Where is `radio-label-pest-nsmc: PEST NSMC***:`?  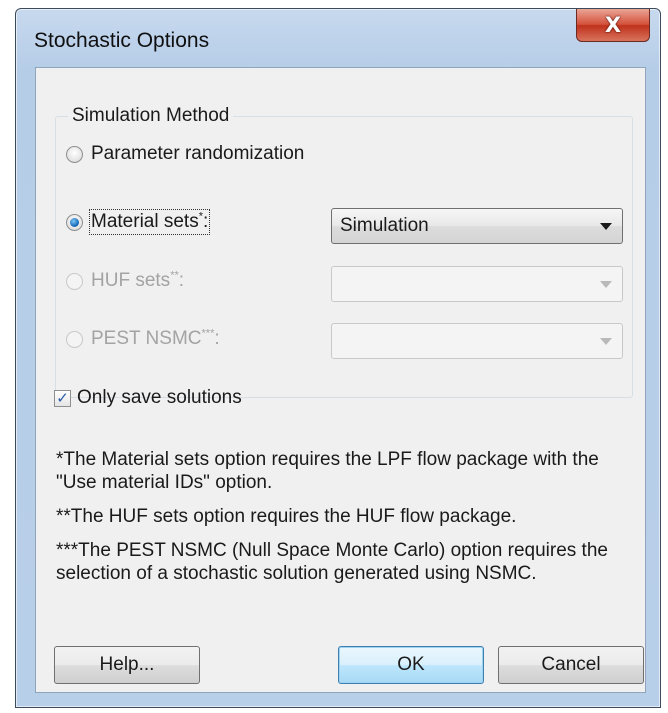
radio-label-pest-nsmc: PEST NSMC***: is located at coordinates (155, 338).